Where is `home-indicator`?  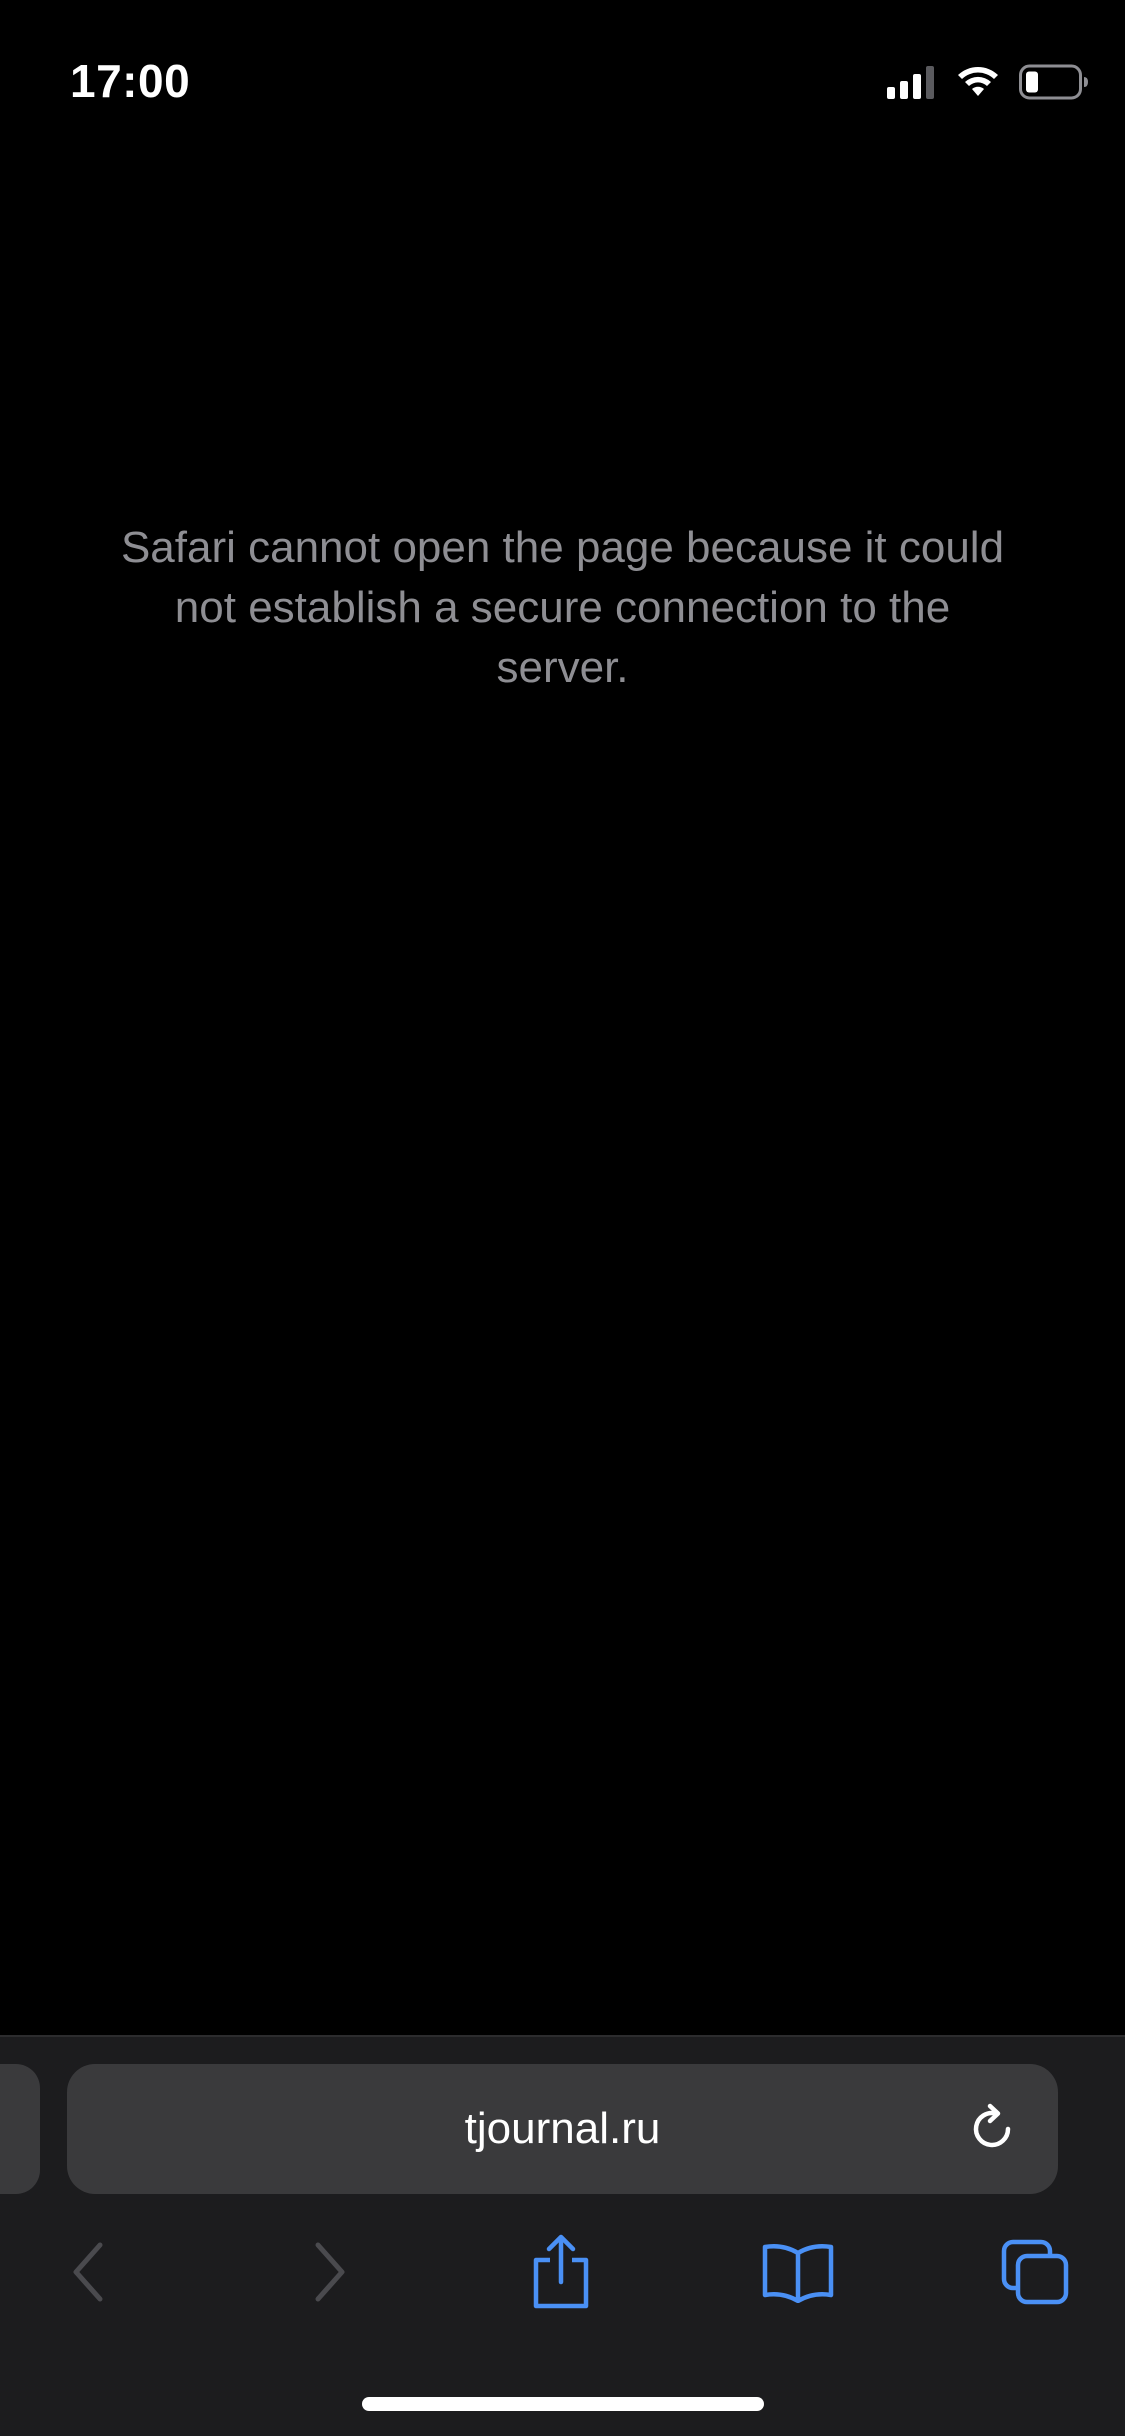 home-indicator is located at coordinates (563, 2404).